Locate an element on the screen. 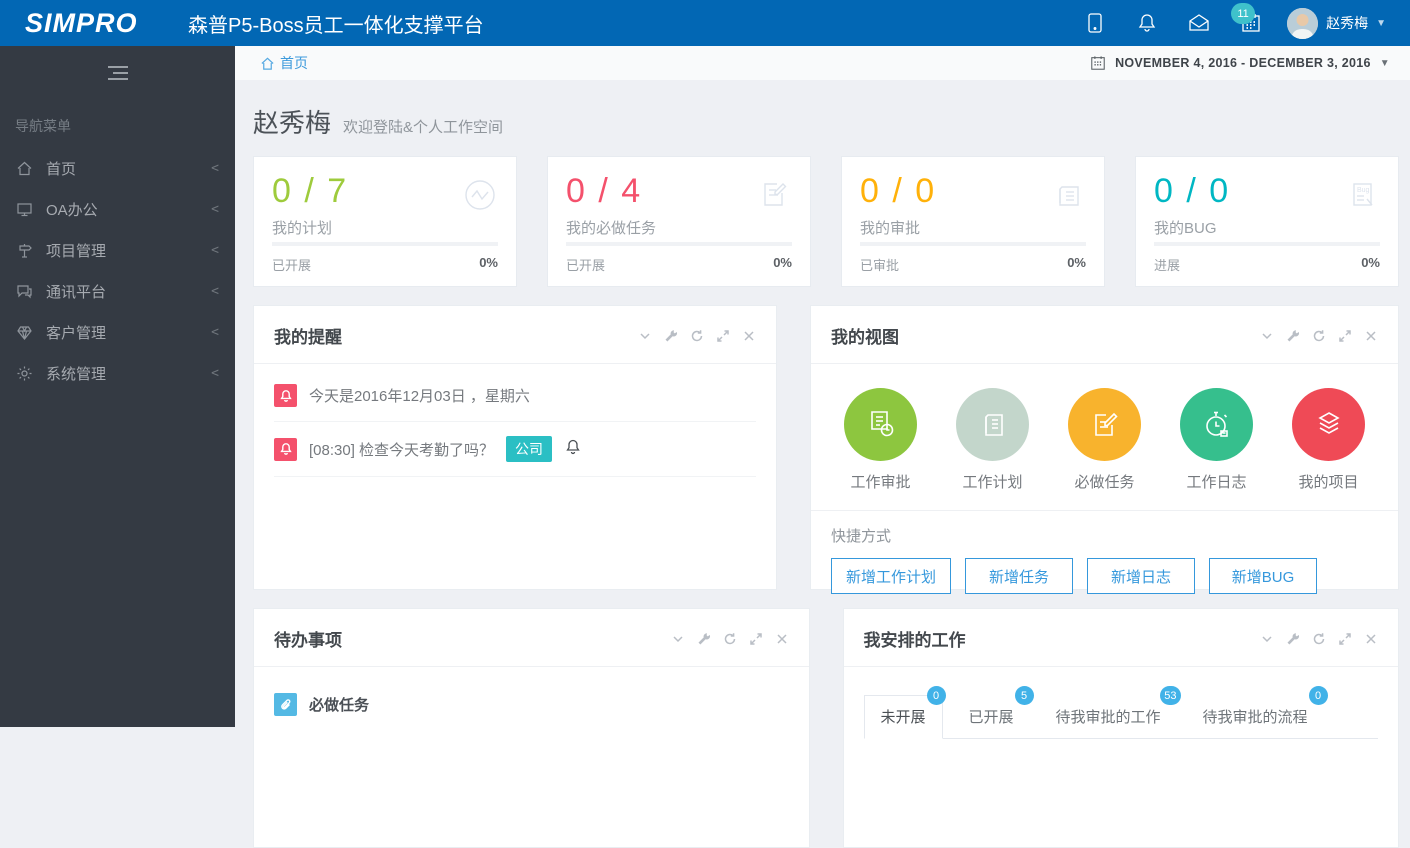 The height and width of the screenshot is (848, 1410). signpost-icon is located at coordinates (24, 251).